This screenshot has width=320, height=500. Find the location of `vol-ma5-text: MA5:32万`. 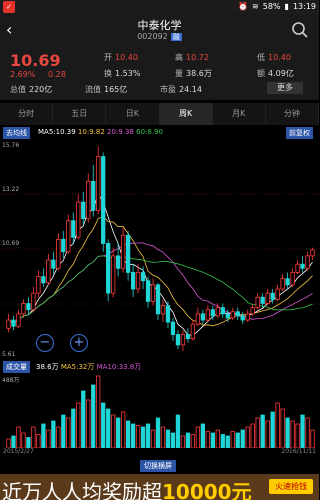

vol-ma5-text: MA5:32万 is located at coordinates (77, 367).